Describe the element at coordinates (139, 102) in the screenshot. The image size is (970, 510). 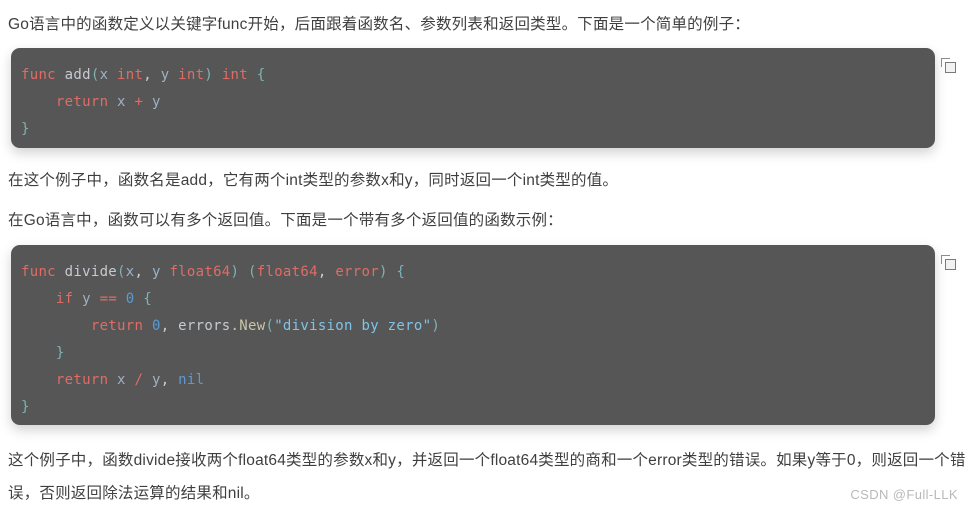
I see `code-token-operator: +` at that location.